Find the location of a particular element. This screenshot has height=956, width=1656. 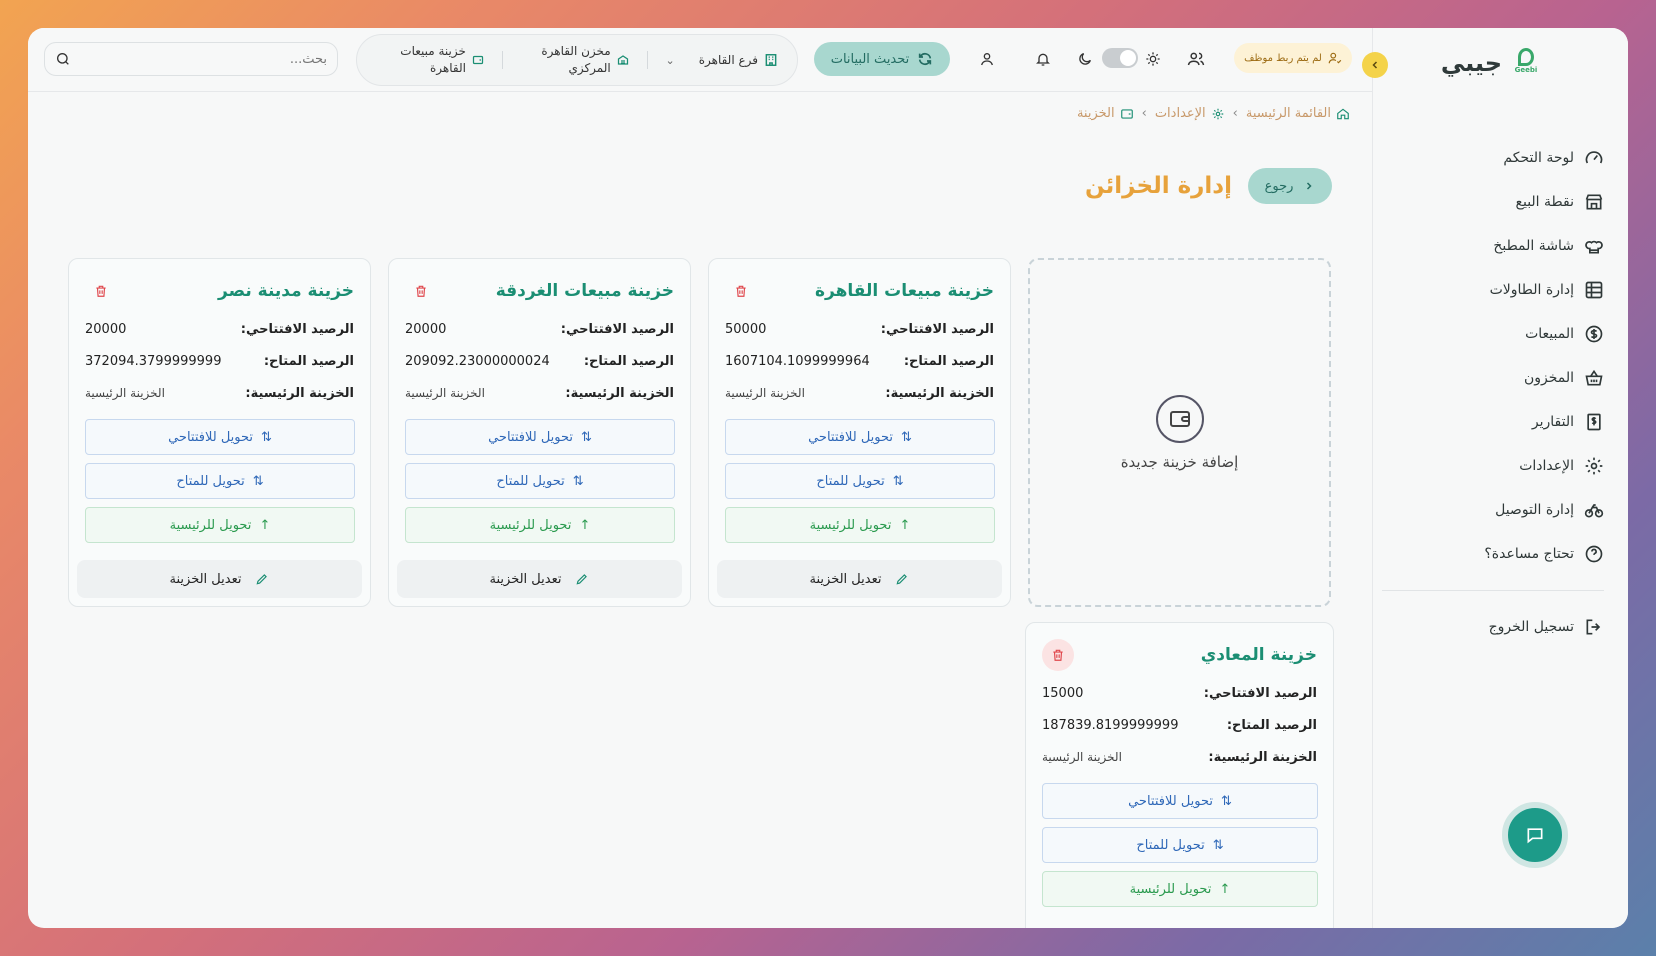

opening-balance-value: 50000 is located at coordinates (746, 329).